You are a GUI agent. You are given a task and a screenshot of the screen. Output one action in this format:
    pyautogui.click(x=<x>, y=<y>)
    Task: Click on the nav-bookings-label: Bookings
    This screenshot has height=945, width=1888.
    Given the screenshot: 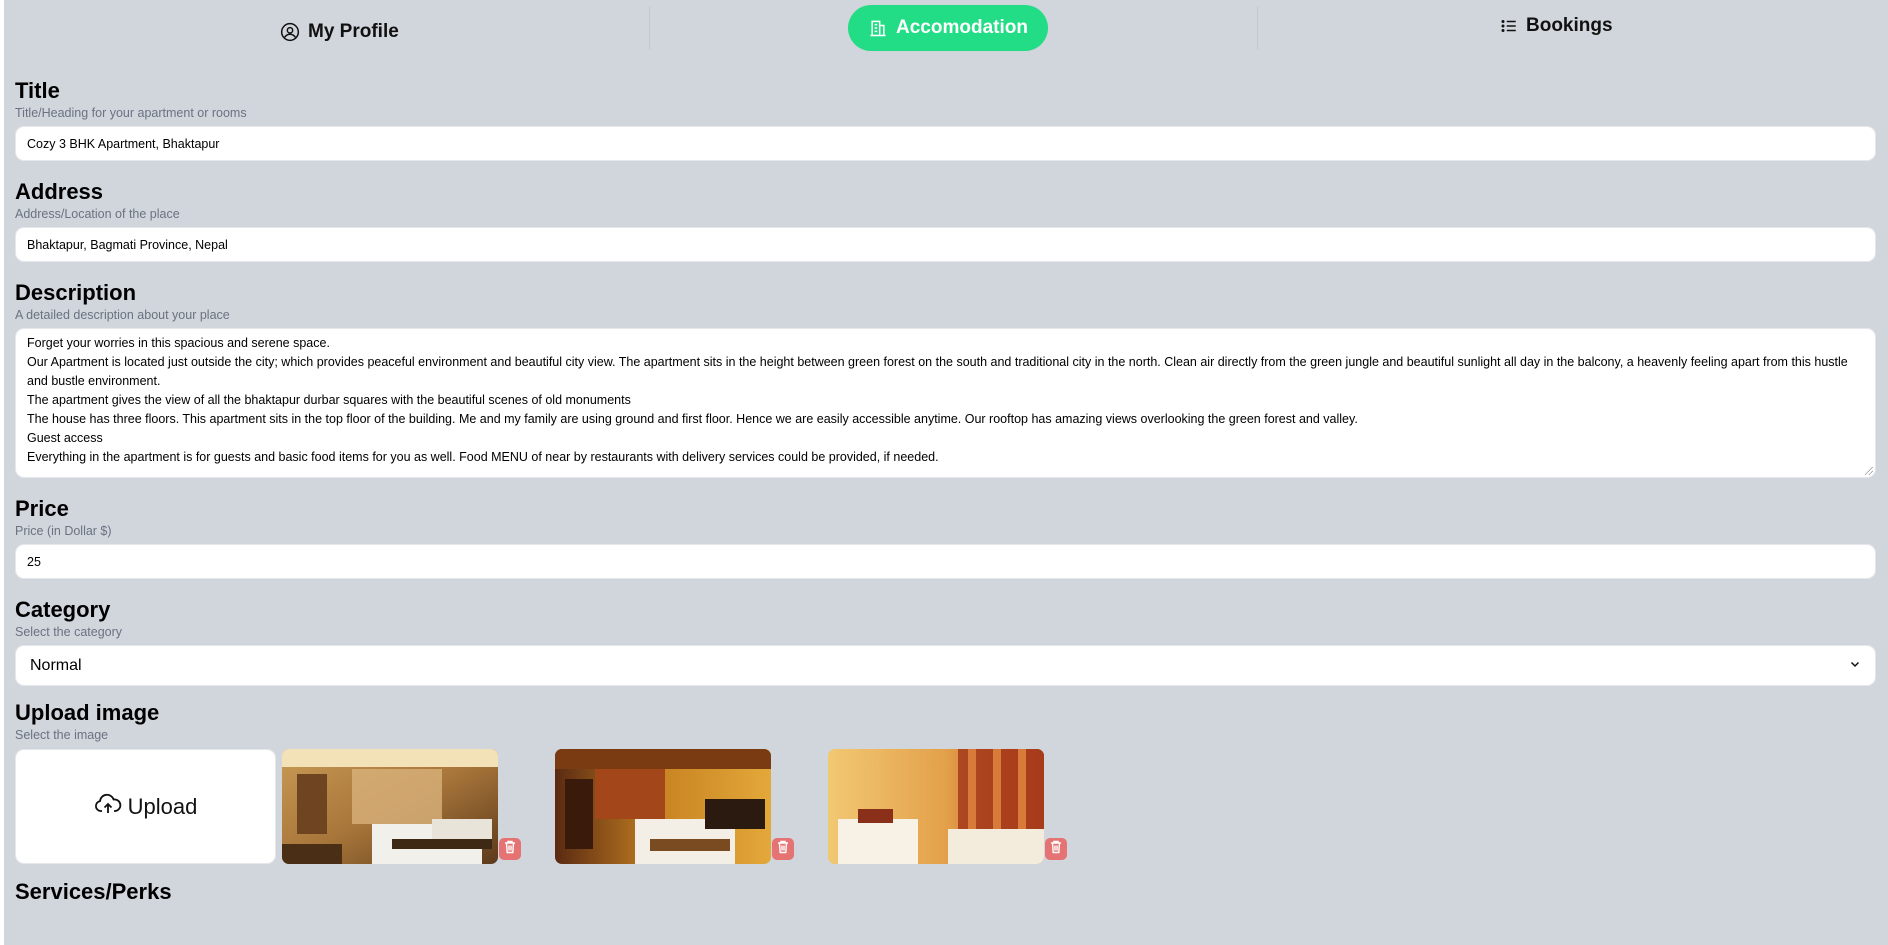 What is the action you would take?
    pyautogui.click(x=1569, y=25)
    